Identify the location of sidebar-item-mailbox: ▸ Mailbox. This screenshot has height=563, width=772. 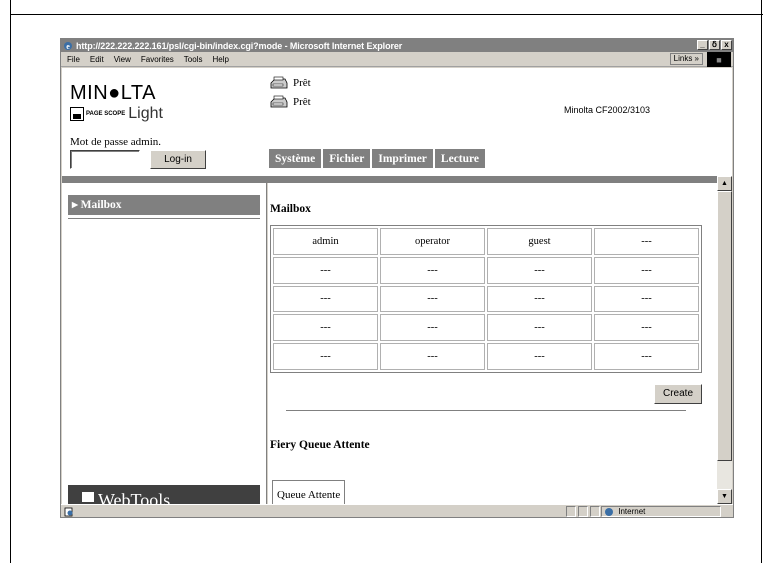
(164, 205).